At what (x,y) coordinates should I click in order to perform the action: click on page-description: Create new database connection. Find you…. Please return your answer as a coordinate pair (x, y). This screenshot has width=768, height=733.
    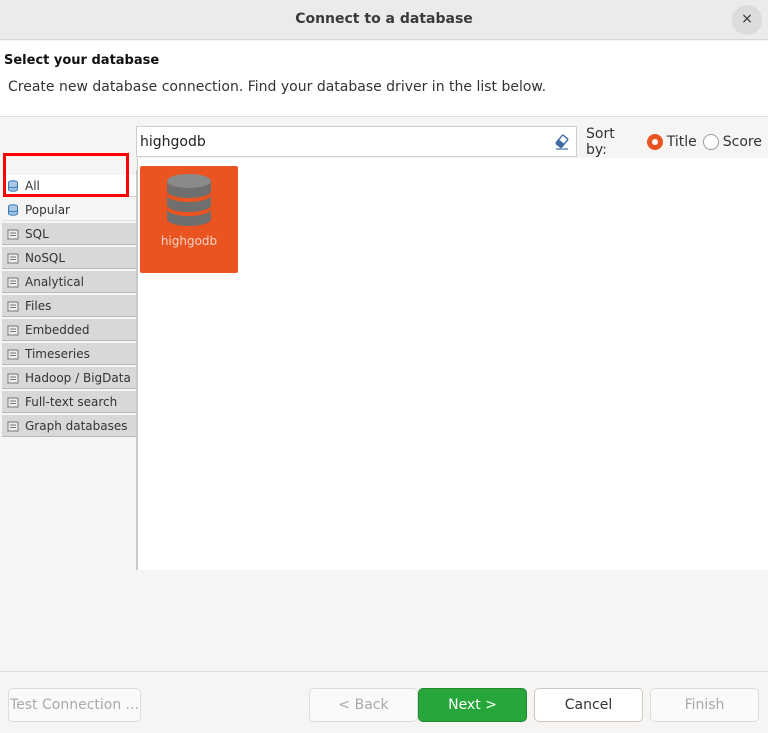
    Looking at the image, I should click on (277, 87).